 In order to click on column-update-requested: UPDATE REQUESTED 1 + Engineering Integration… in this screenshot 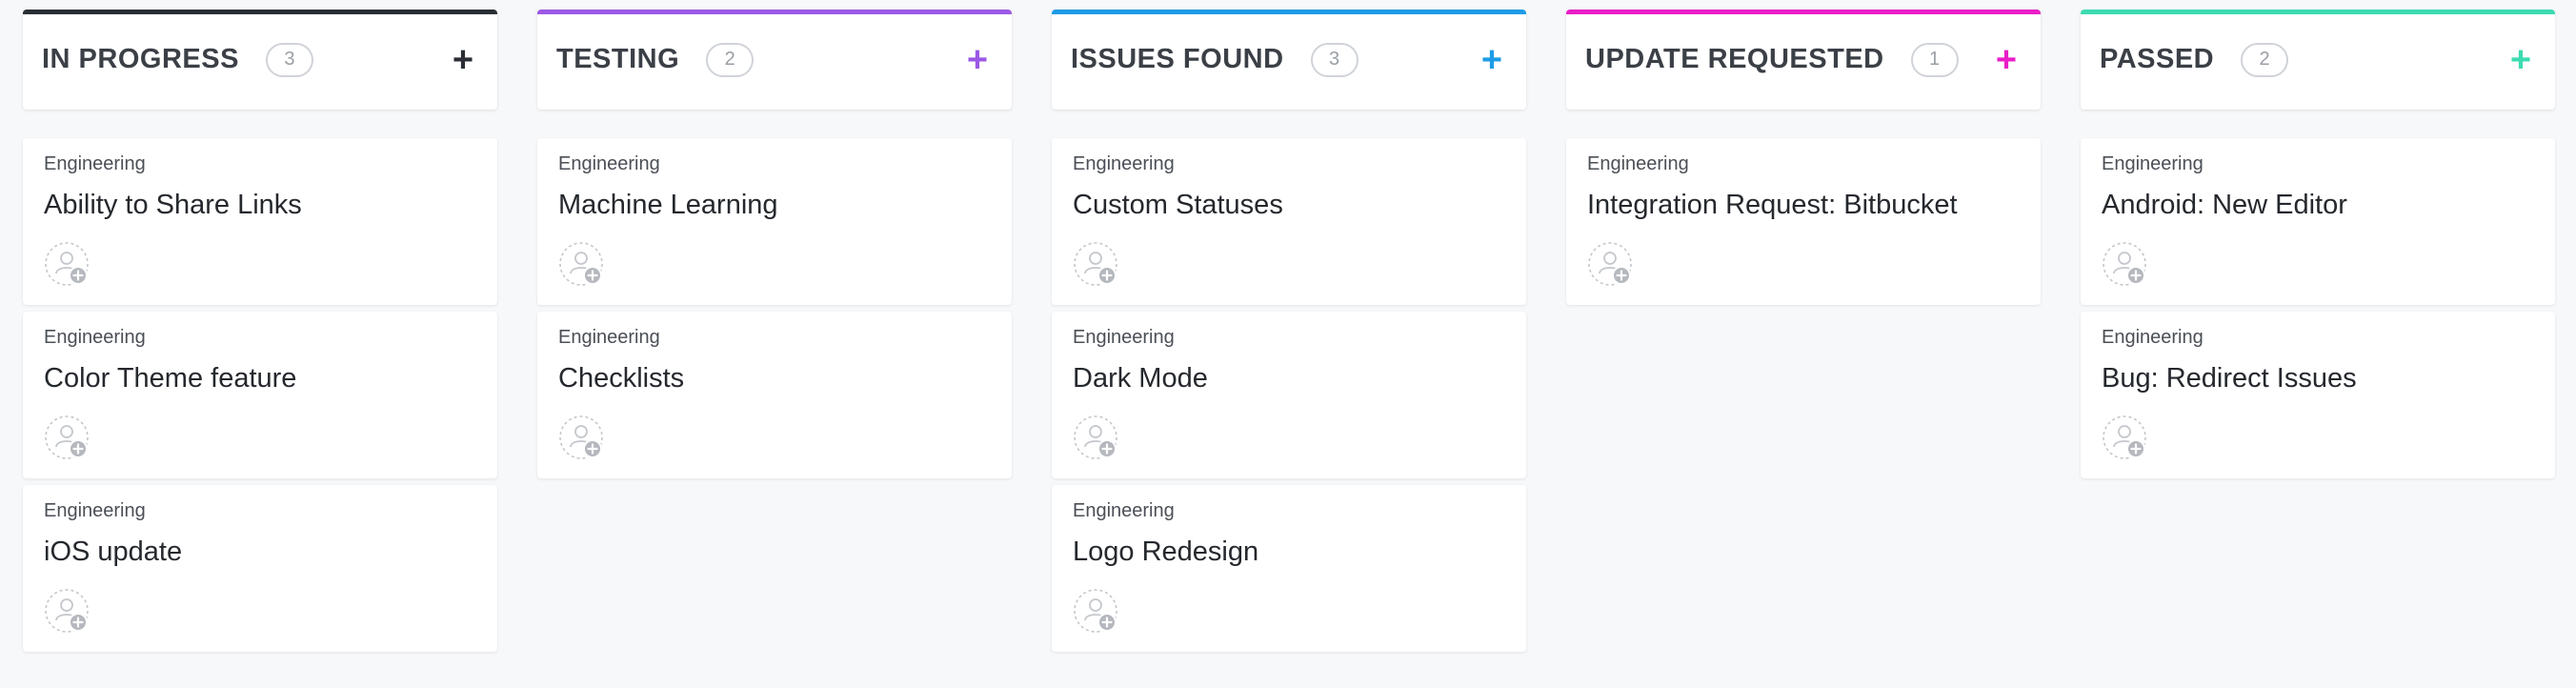, I will do `click(1804, 161)`.